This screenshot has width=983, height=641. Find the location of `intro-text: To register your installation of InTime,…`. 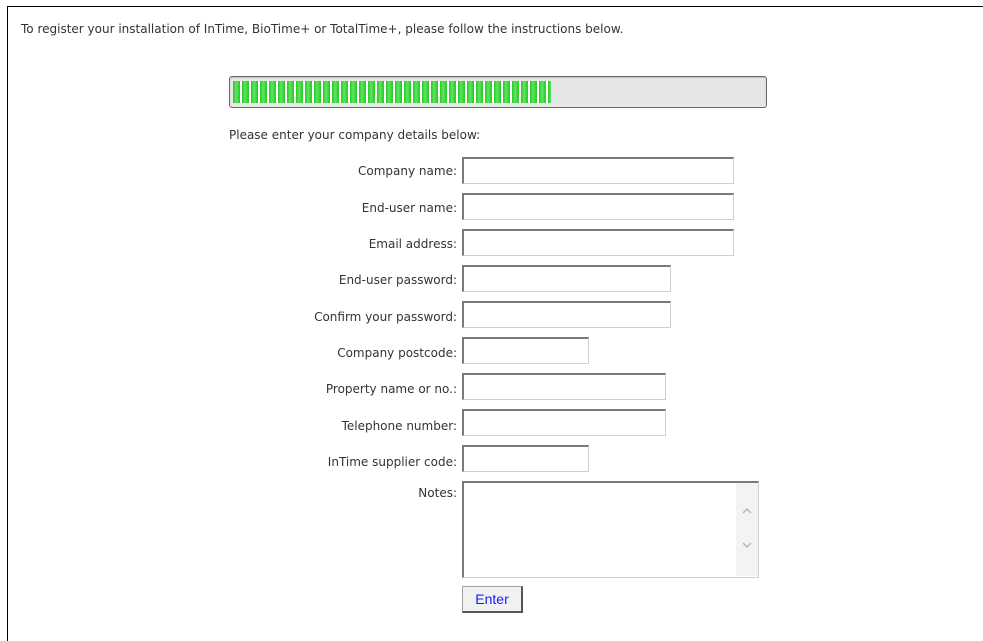

intro-text: To register your installation of InTime,… is located at coordinates (322, 29).